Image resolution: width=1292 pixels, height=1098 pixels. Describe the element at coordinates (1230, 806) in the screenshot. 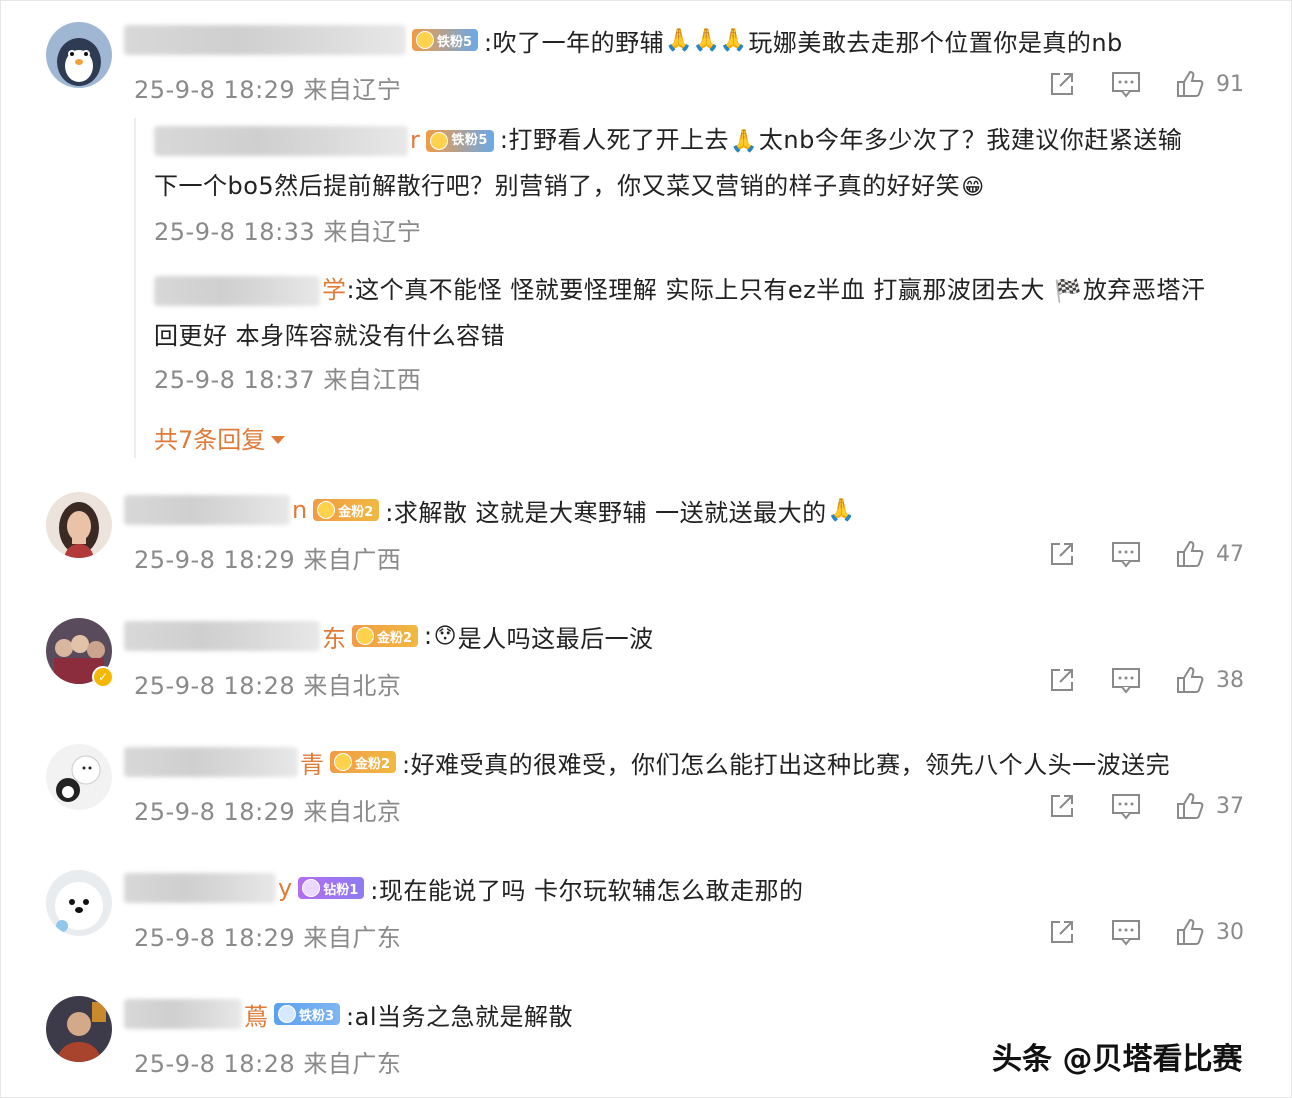

I see `like-count: 37` at that location.